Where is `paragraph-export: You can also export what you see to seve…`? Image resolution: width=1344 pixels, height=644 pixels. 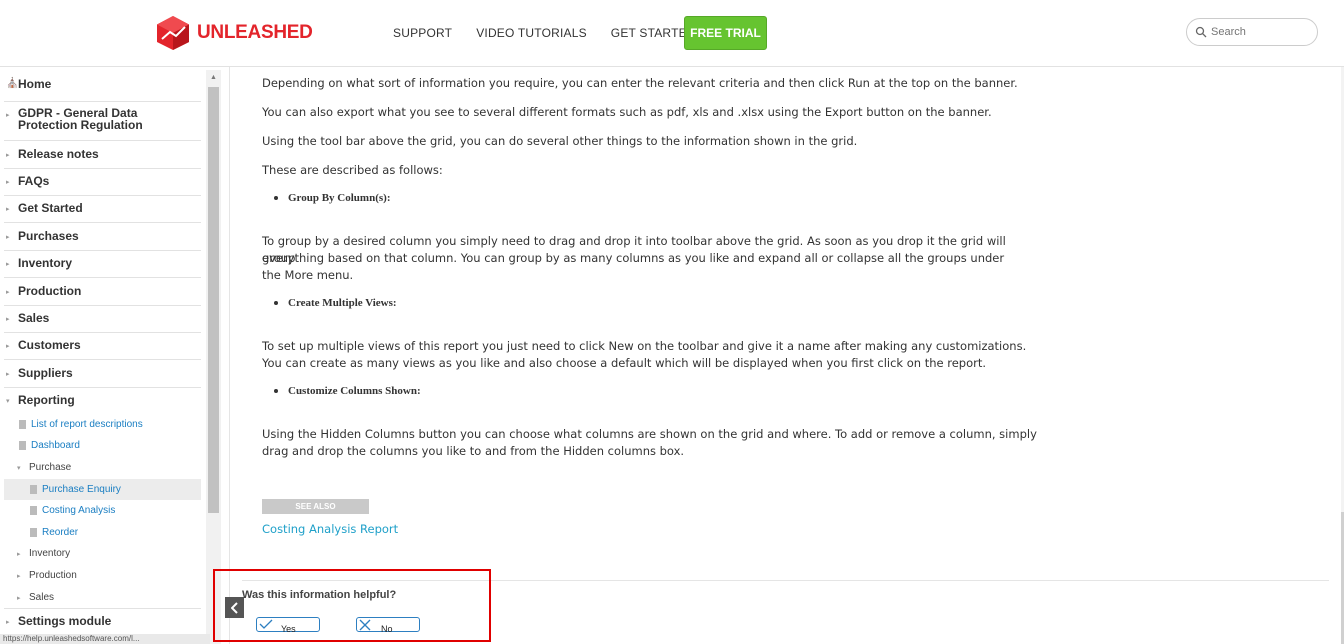 paragraph-export: You can also export what you see to seve… is located at coordinates (627, 112).